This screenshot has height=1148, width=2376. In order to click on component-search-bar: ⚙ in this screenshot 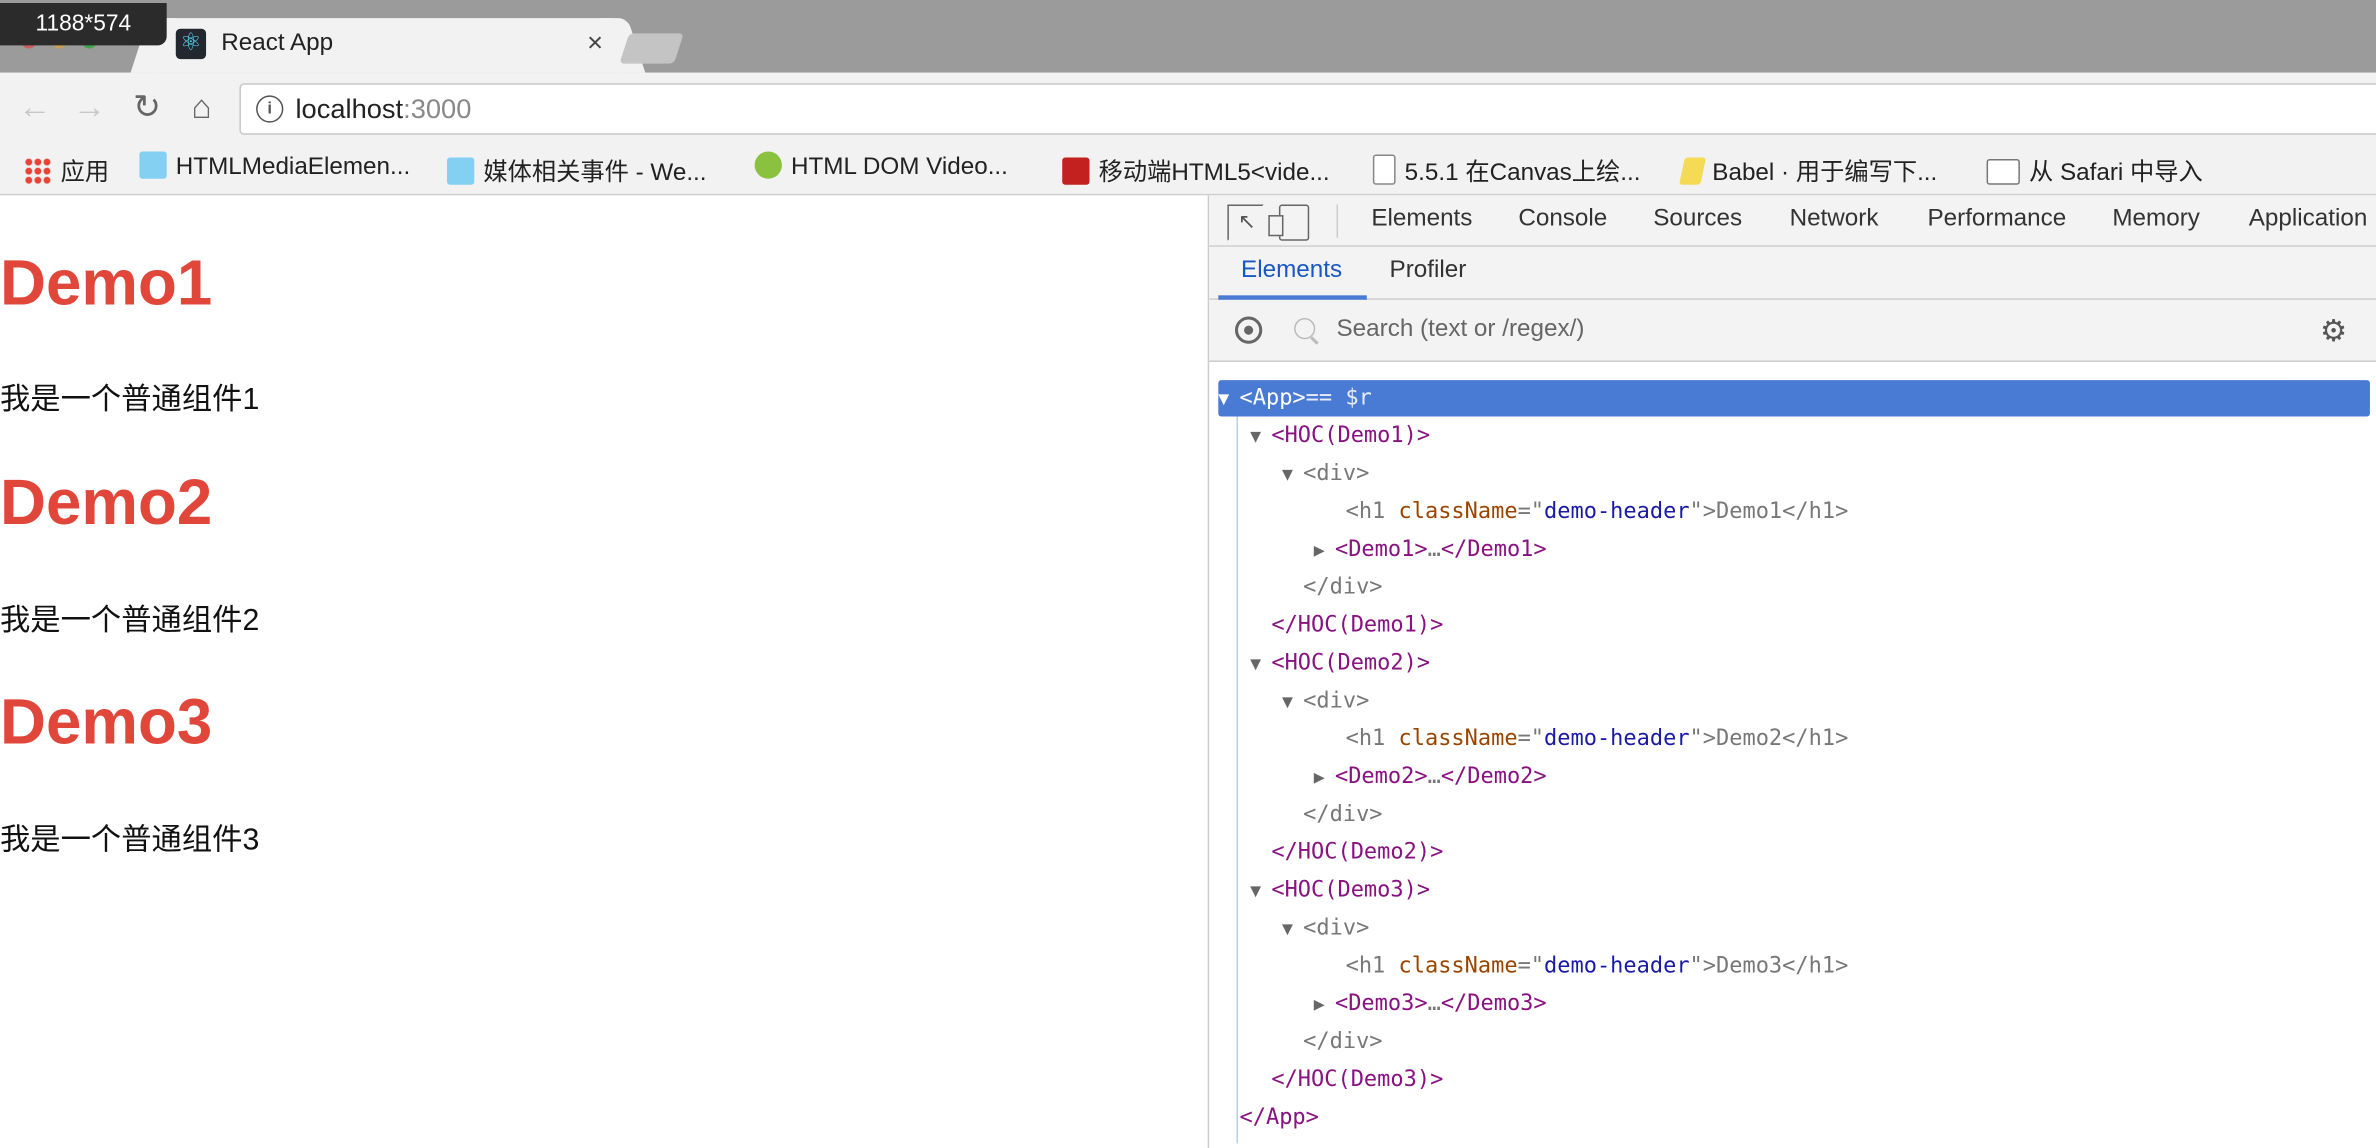, I will do `click(1792, 330)`.